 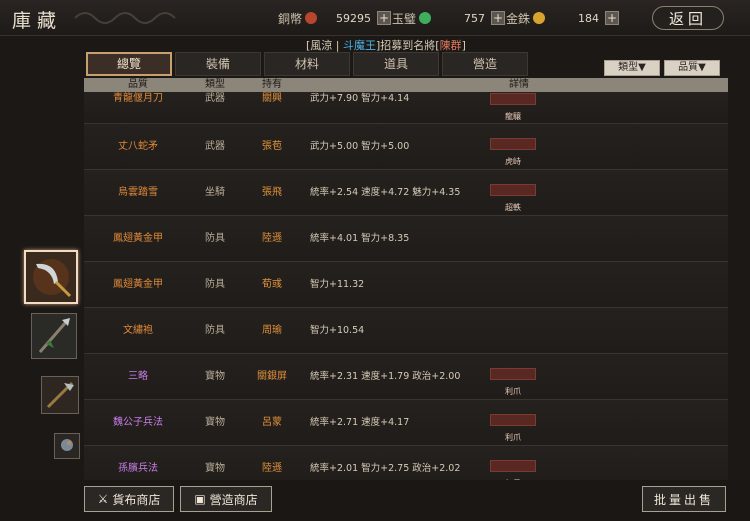 I want to click on tab-materials: 材料, so click(x=307, y=64).